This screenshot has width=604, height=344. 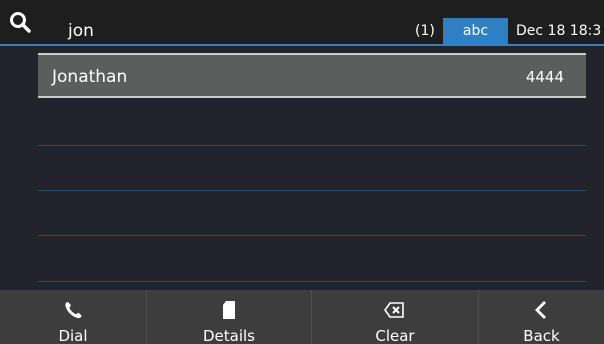 I want to click on search-icon, so click(x=20, y=22).